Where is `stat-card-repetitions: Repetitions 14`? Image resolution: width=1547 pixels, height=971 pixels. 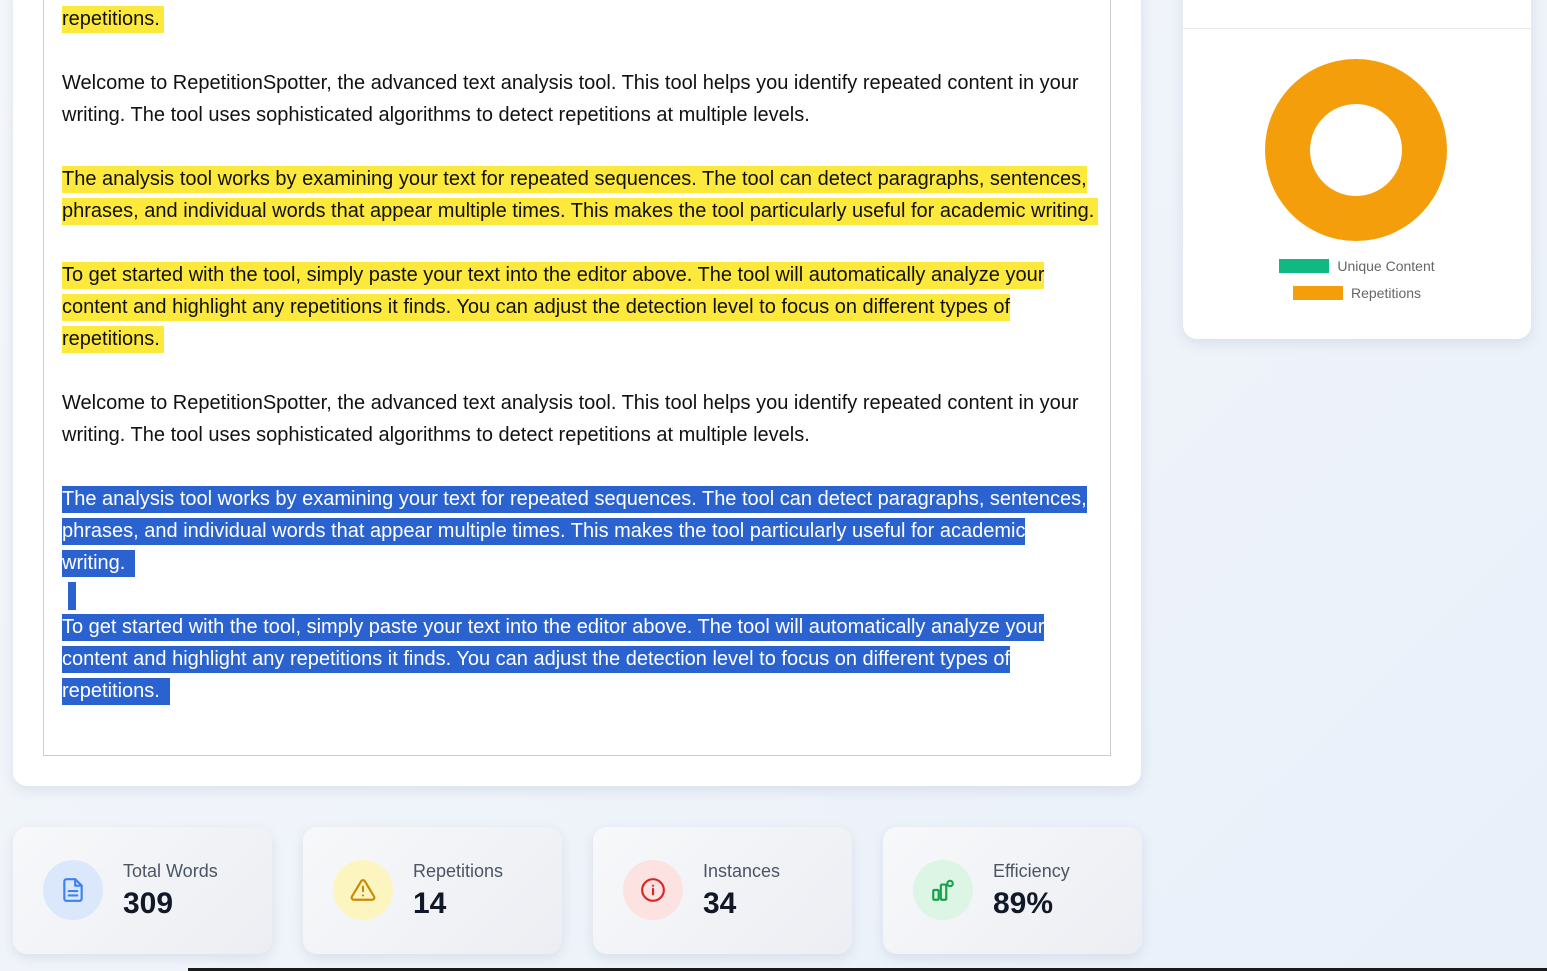 stat-card-repetitions: Repetitions 14 is located at coordinates (432, 890).